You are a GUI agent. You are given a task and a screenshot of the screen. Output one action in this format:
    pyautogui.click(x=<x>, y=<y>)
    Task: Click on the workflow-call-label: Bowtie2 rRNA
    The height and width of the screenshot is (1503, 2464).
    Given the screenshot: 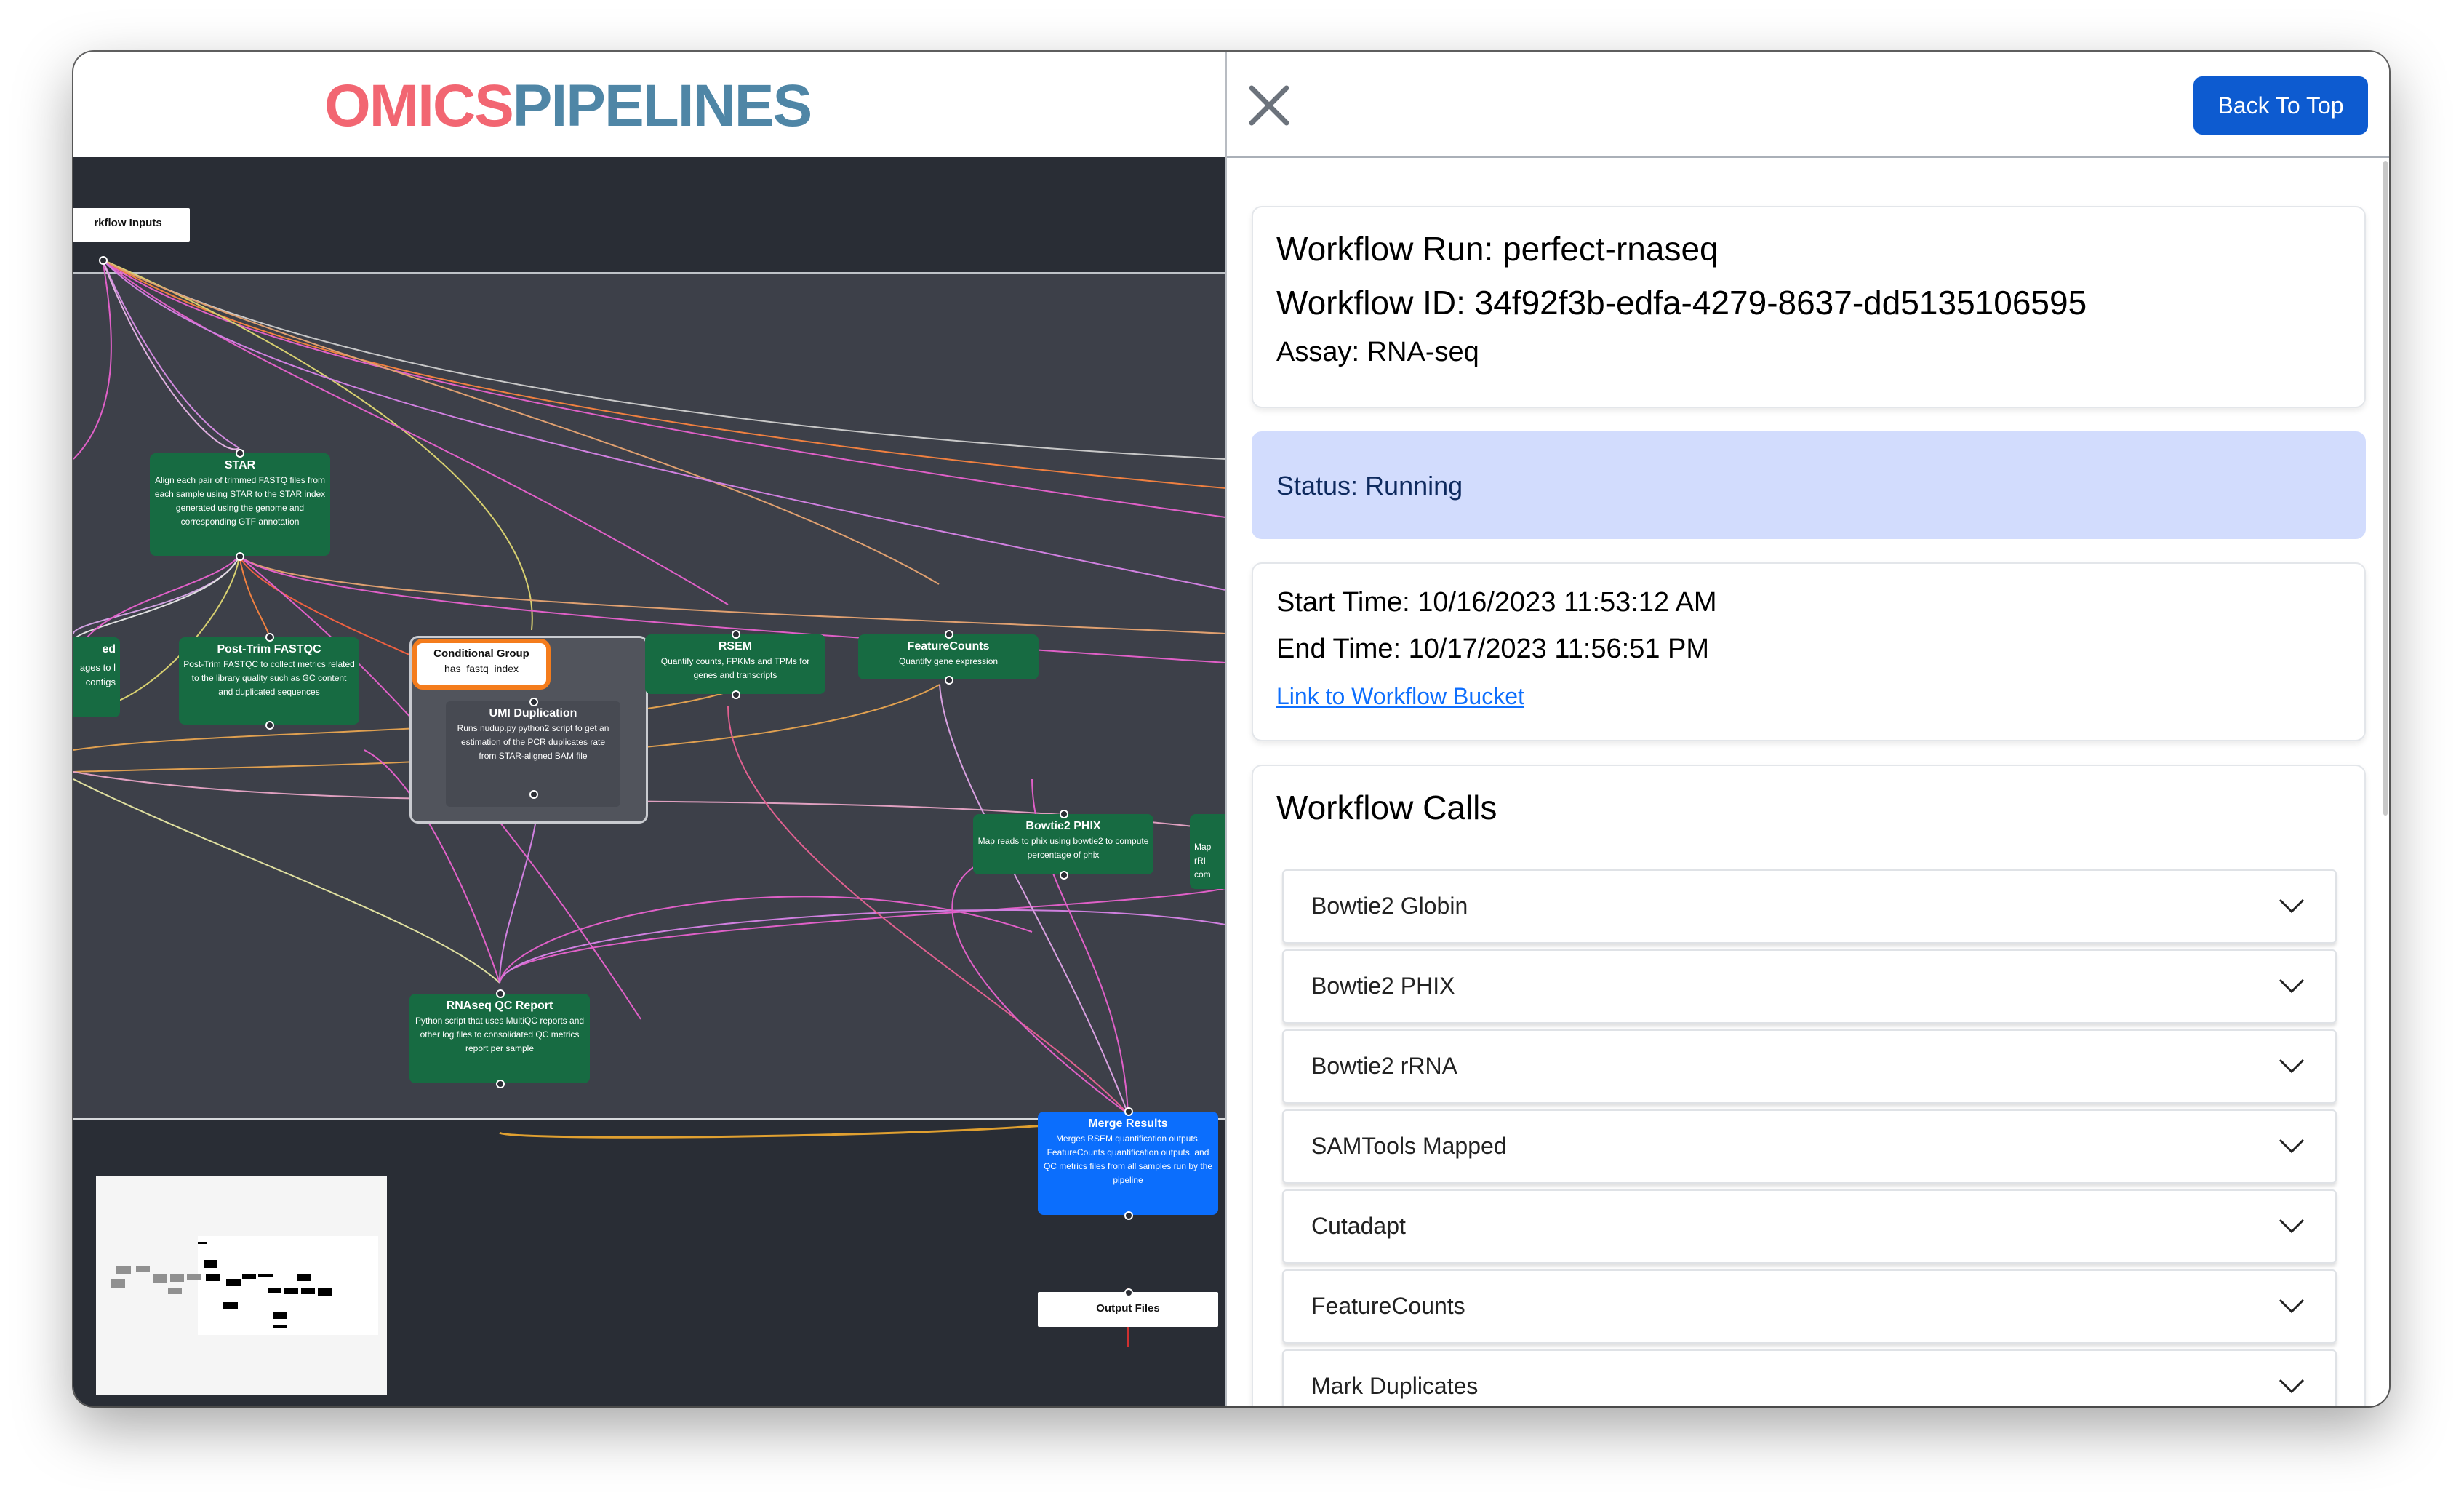 What is the action you would take?
    pyautogui.click(x=1384, y=1066)
    